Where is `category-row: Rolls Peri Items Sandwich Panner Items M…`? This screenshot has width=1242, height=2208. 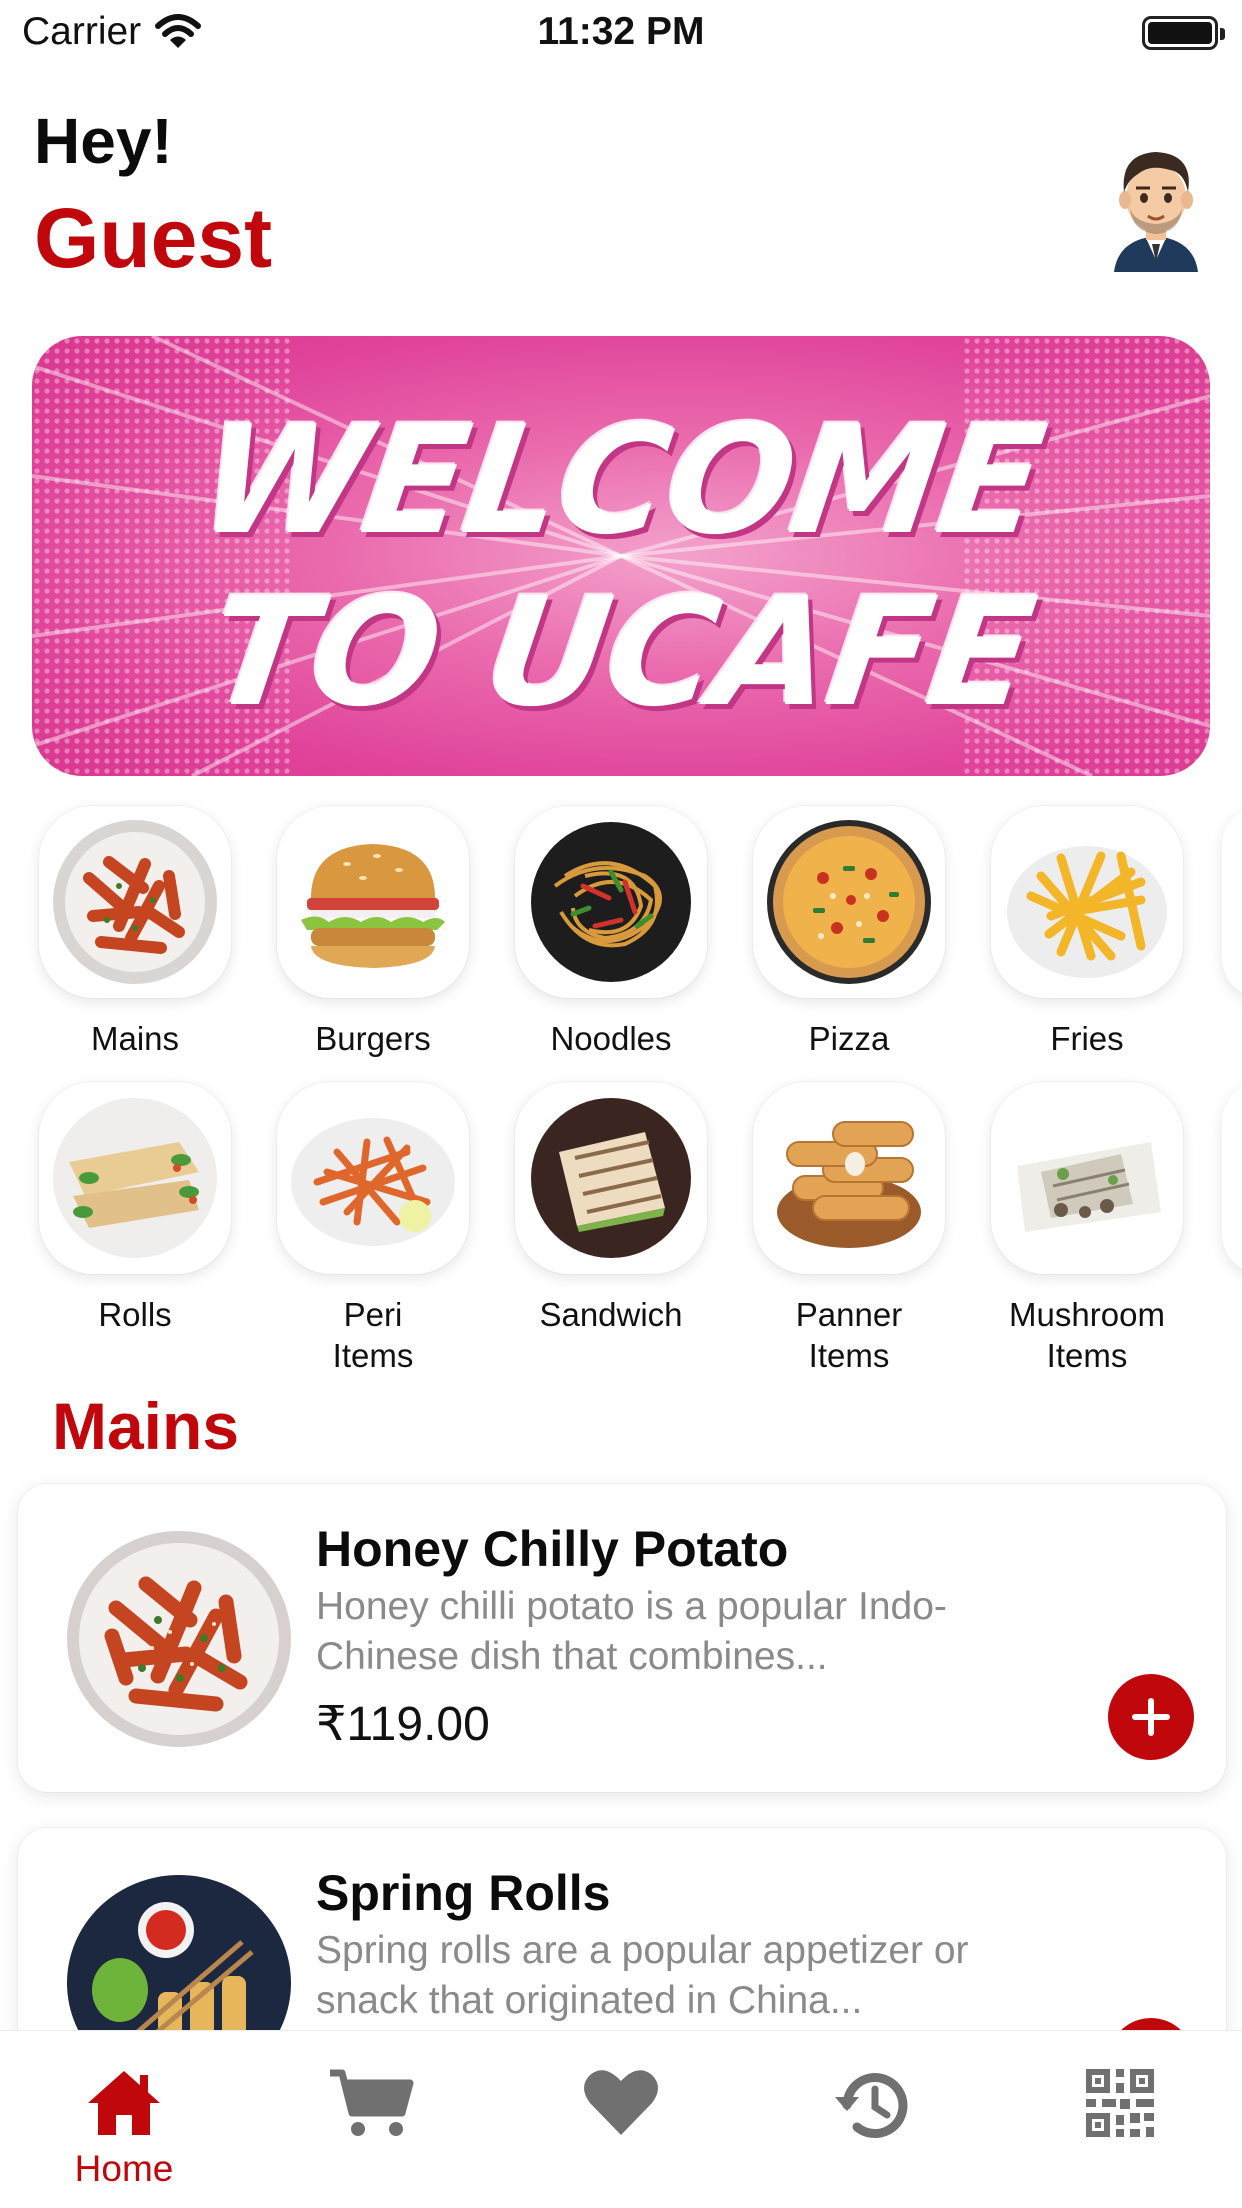 category-row: Rolls Peri Items Sandwich Panner Items M… is located at coordinates (621, 1228).